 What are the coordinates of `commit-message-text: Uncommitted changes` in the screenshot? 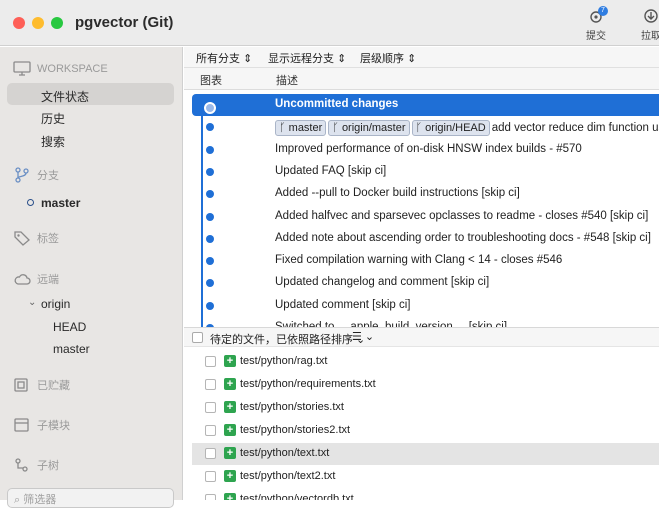 It's located at (337, 104).